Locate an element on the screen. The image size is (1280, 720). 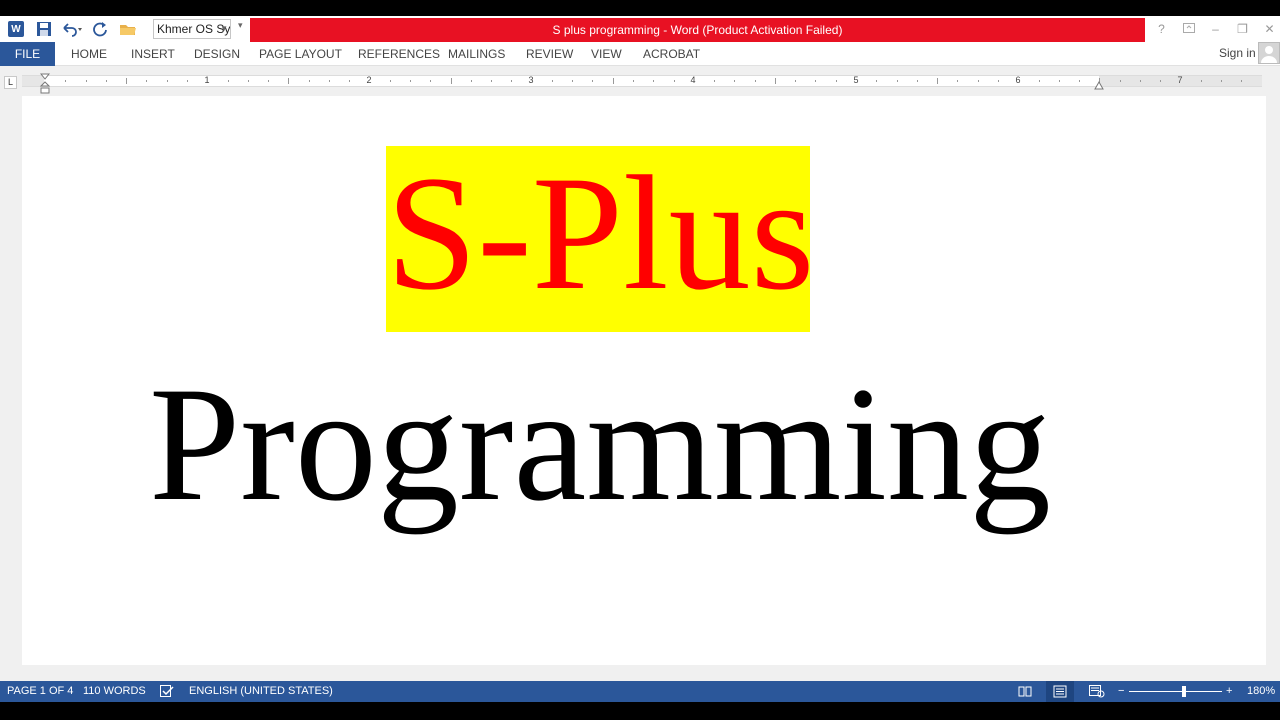
close-button: ✕ is located at coordinates (1268, 29).